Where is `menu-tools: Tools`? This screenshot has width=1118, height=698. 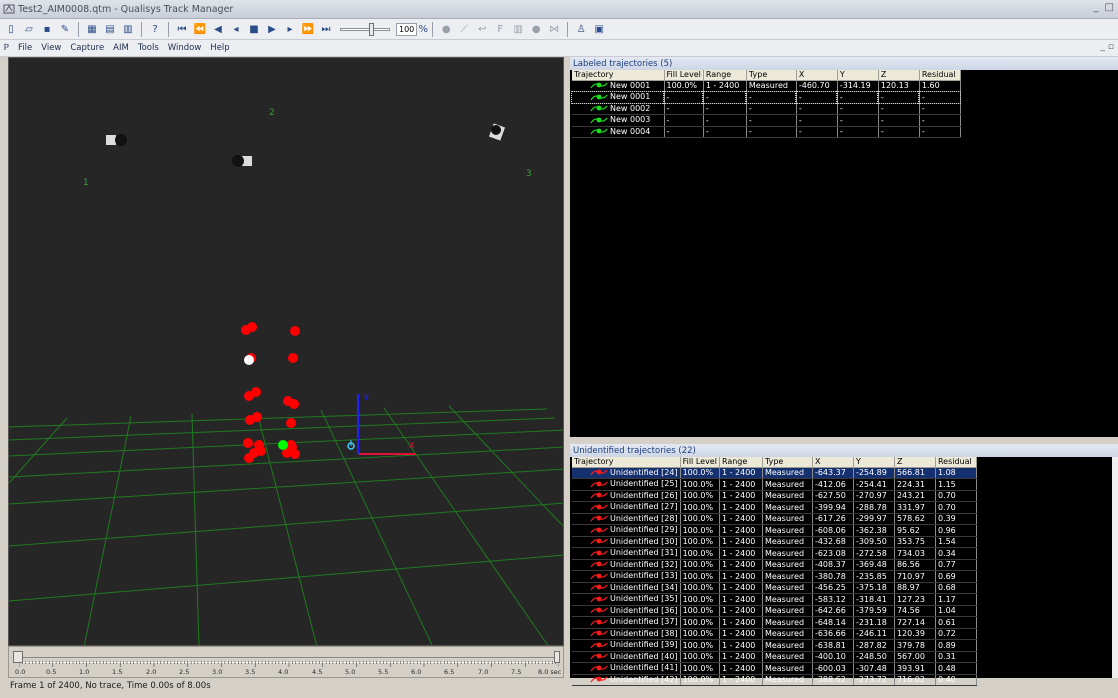
menu-tools: Tools is located at coordinates (148, 48).